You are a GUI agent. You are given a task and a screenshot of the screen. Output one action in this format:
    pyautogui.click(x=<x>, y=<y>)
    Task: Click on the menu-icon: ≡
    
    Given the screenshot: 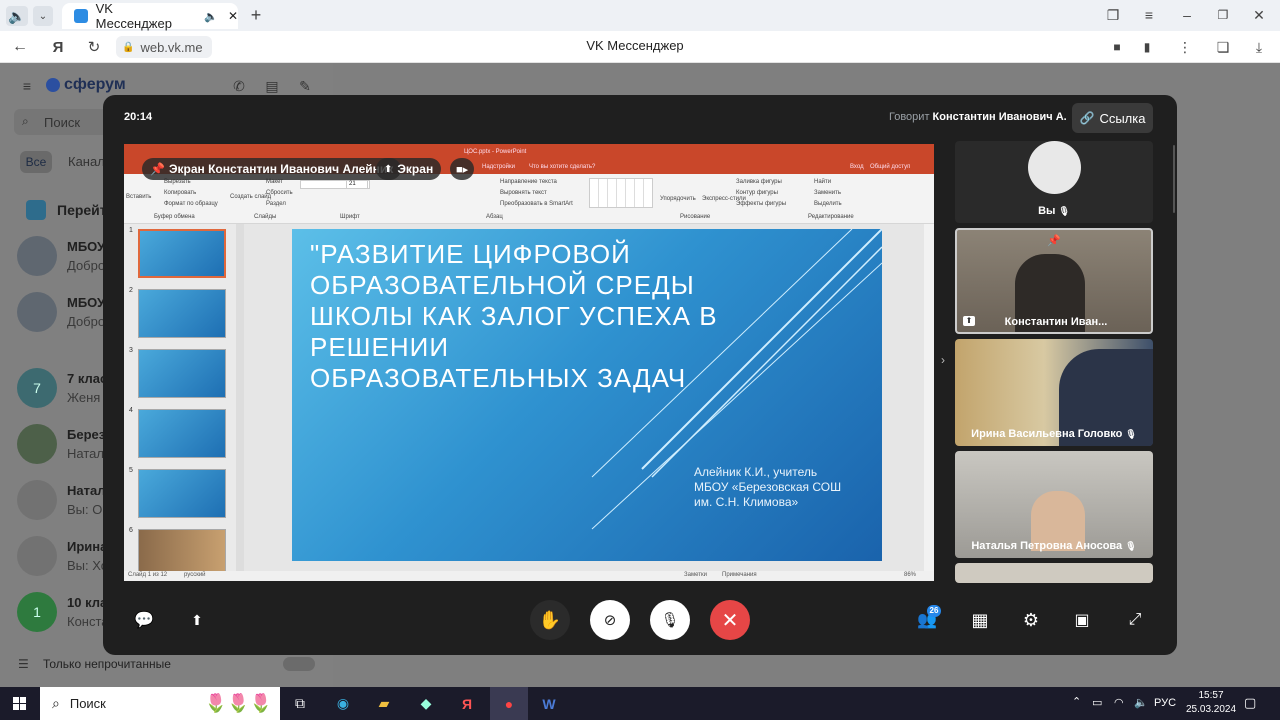 What is the action you would take?
    pyautogui.click(x=1149, y=15)
    